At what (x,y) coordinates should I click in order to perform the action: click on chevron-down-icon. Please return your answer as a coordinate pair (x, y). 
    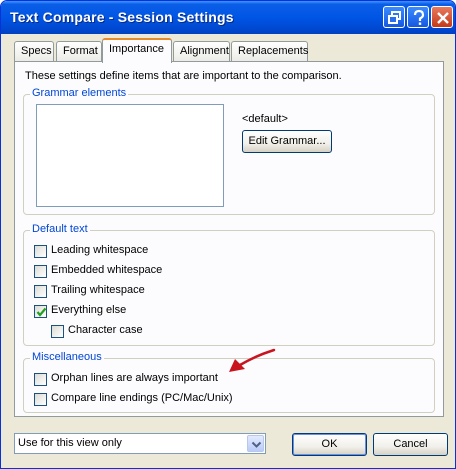
    Looking at the image, I should click on (256, 444).